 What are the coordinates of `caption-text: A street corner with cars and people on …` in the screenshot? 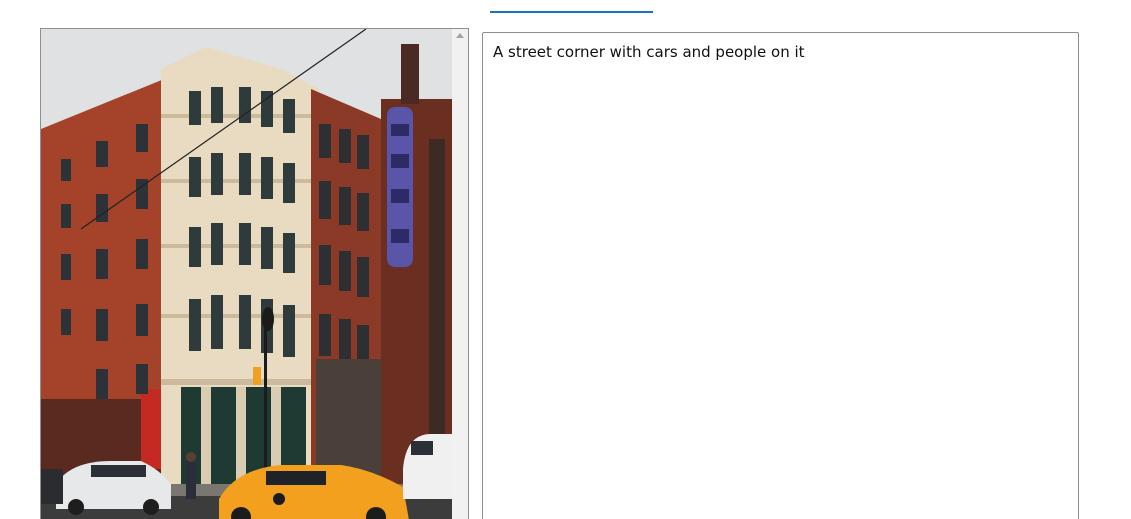 It's located at (649, 52).